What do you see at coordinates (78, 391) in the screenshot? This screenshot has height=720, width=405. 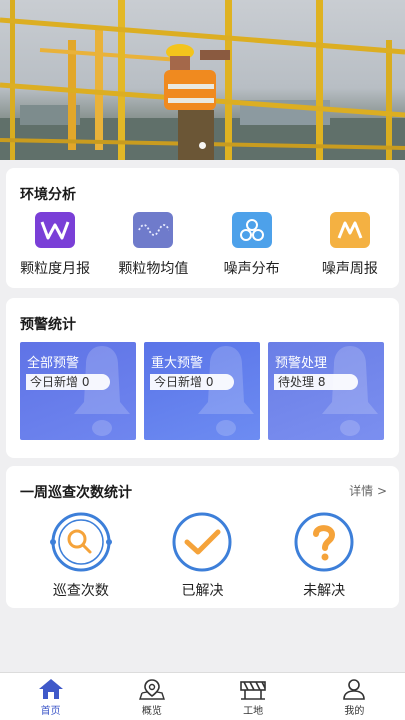 I see `warning-tile-all: 全部预警 今日新增 0` at bounding box center [78, 391].